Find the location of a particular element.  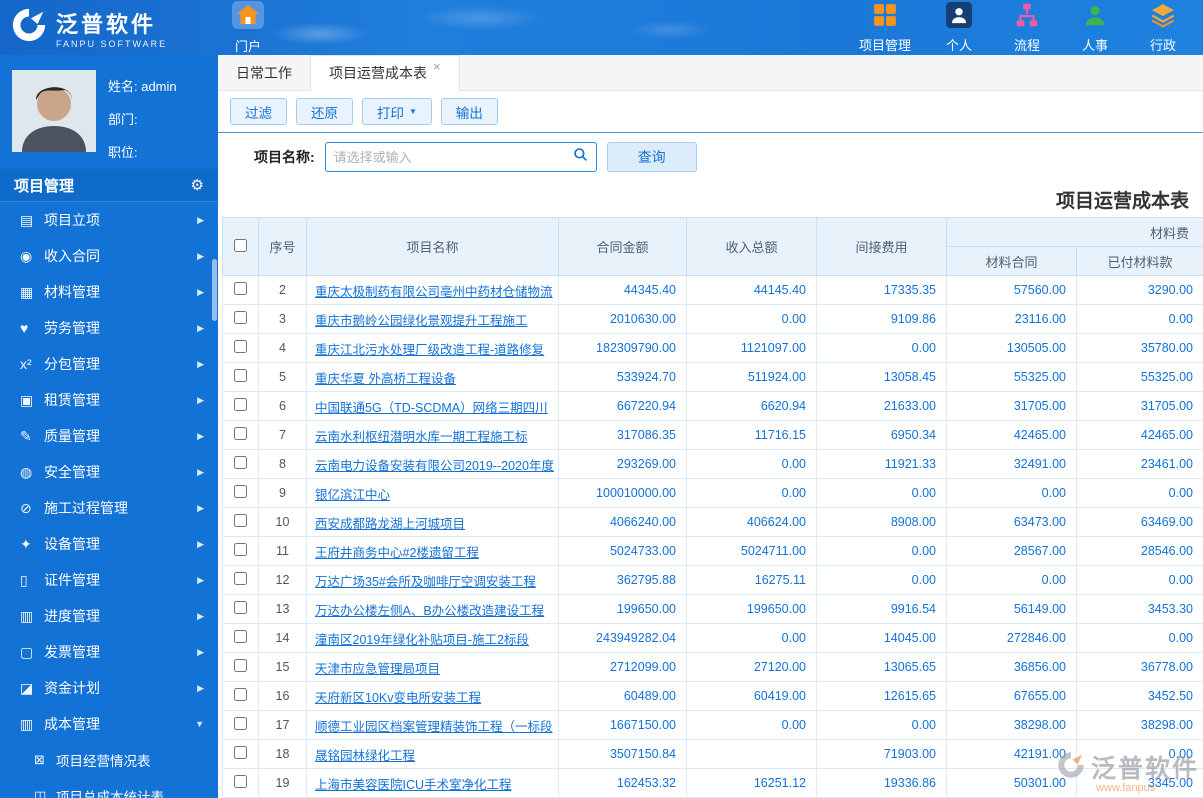

gear-icon: ⚙ is located at coordinates (197, 185).